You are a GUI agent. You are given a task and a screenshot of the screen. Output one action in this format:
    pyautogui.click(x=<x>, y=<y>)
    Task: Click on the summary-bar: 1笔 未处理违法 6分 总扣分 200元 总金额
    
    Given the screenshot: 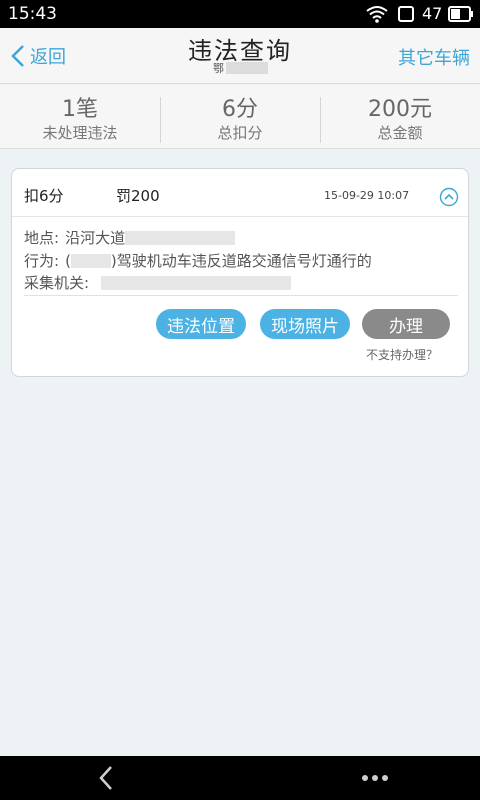 What is the action you would take?
    pyautogui.click(x=240, y=117)
    